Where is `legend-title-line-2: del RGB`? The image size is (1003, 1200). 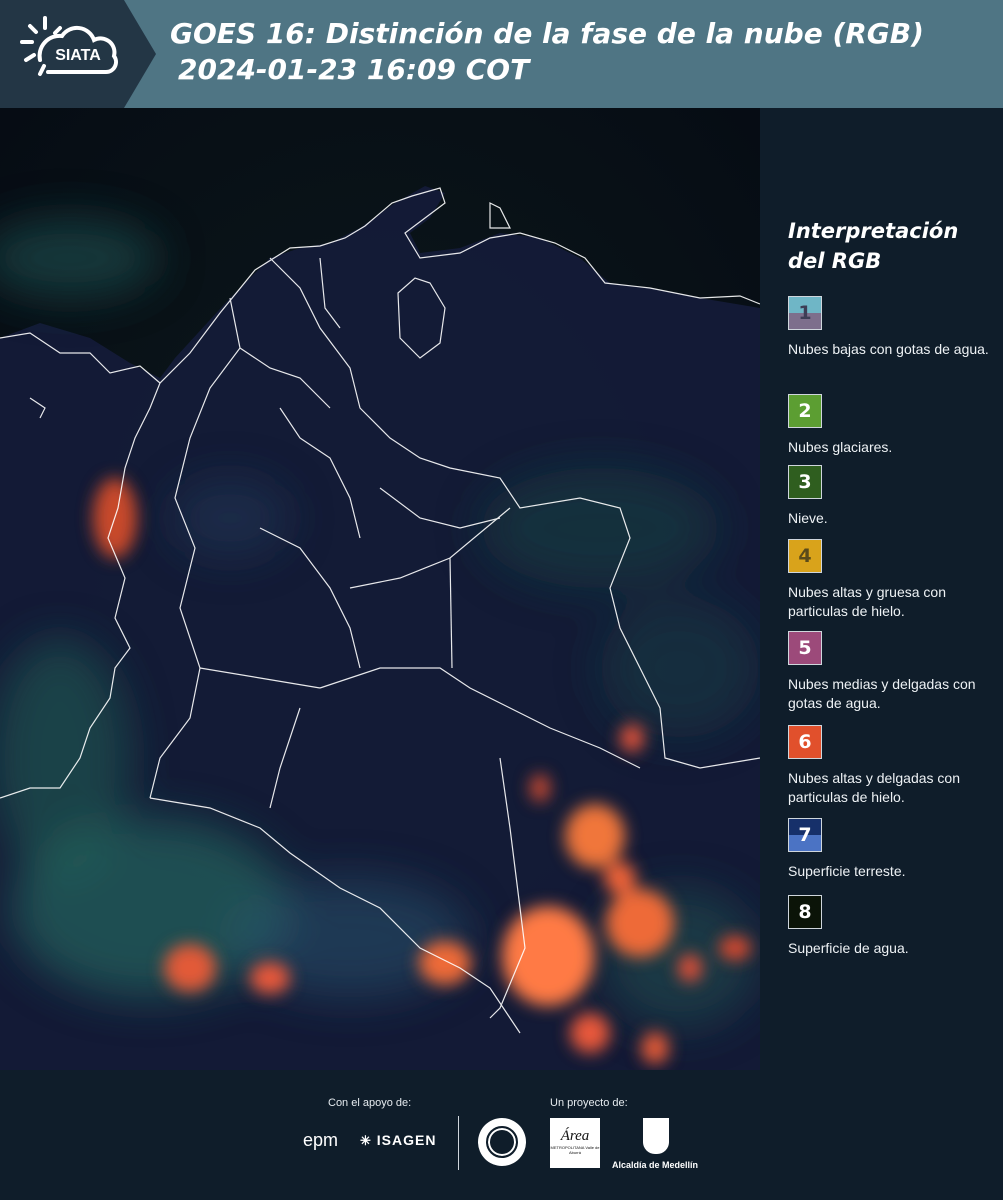
legend-title-line-2: del RGB is located at coordinates (835, 261).